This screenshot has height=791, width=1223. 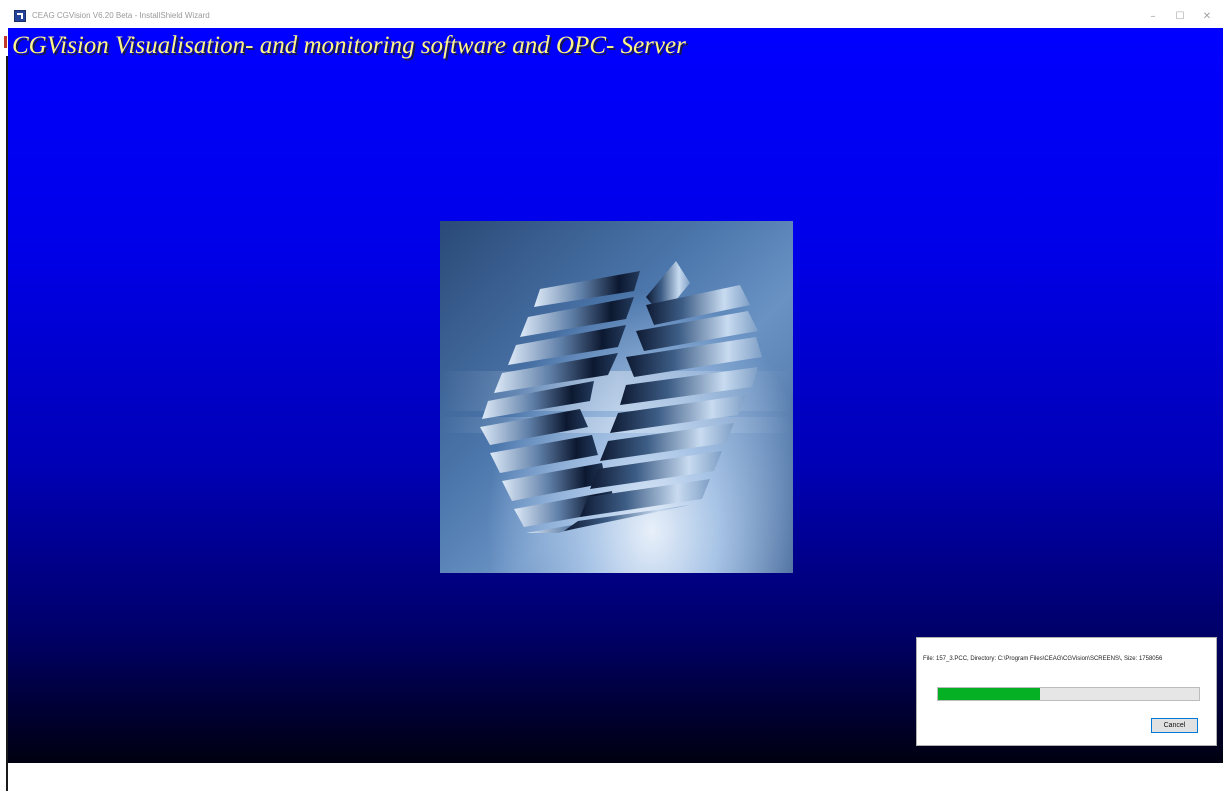 What do you see at coordinates (1180, 17) in the screenshot?
I see `maximize-button: ☐` at bounding box center [1180, 17].